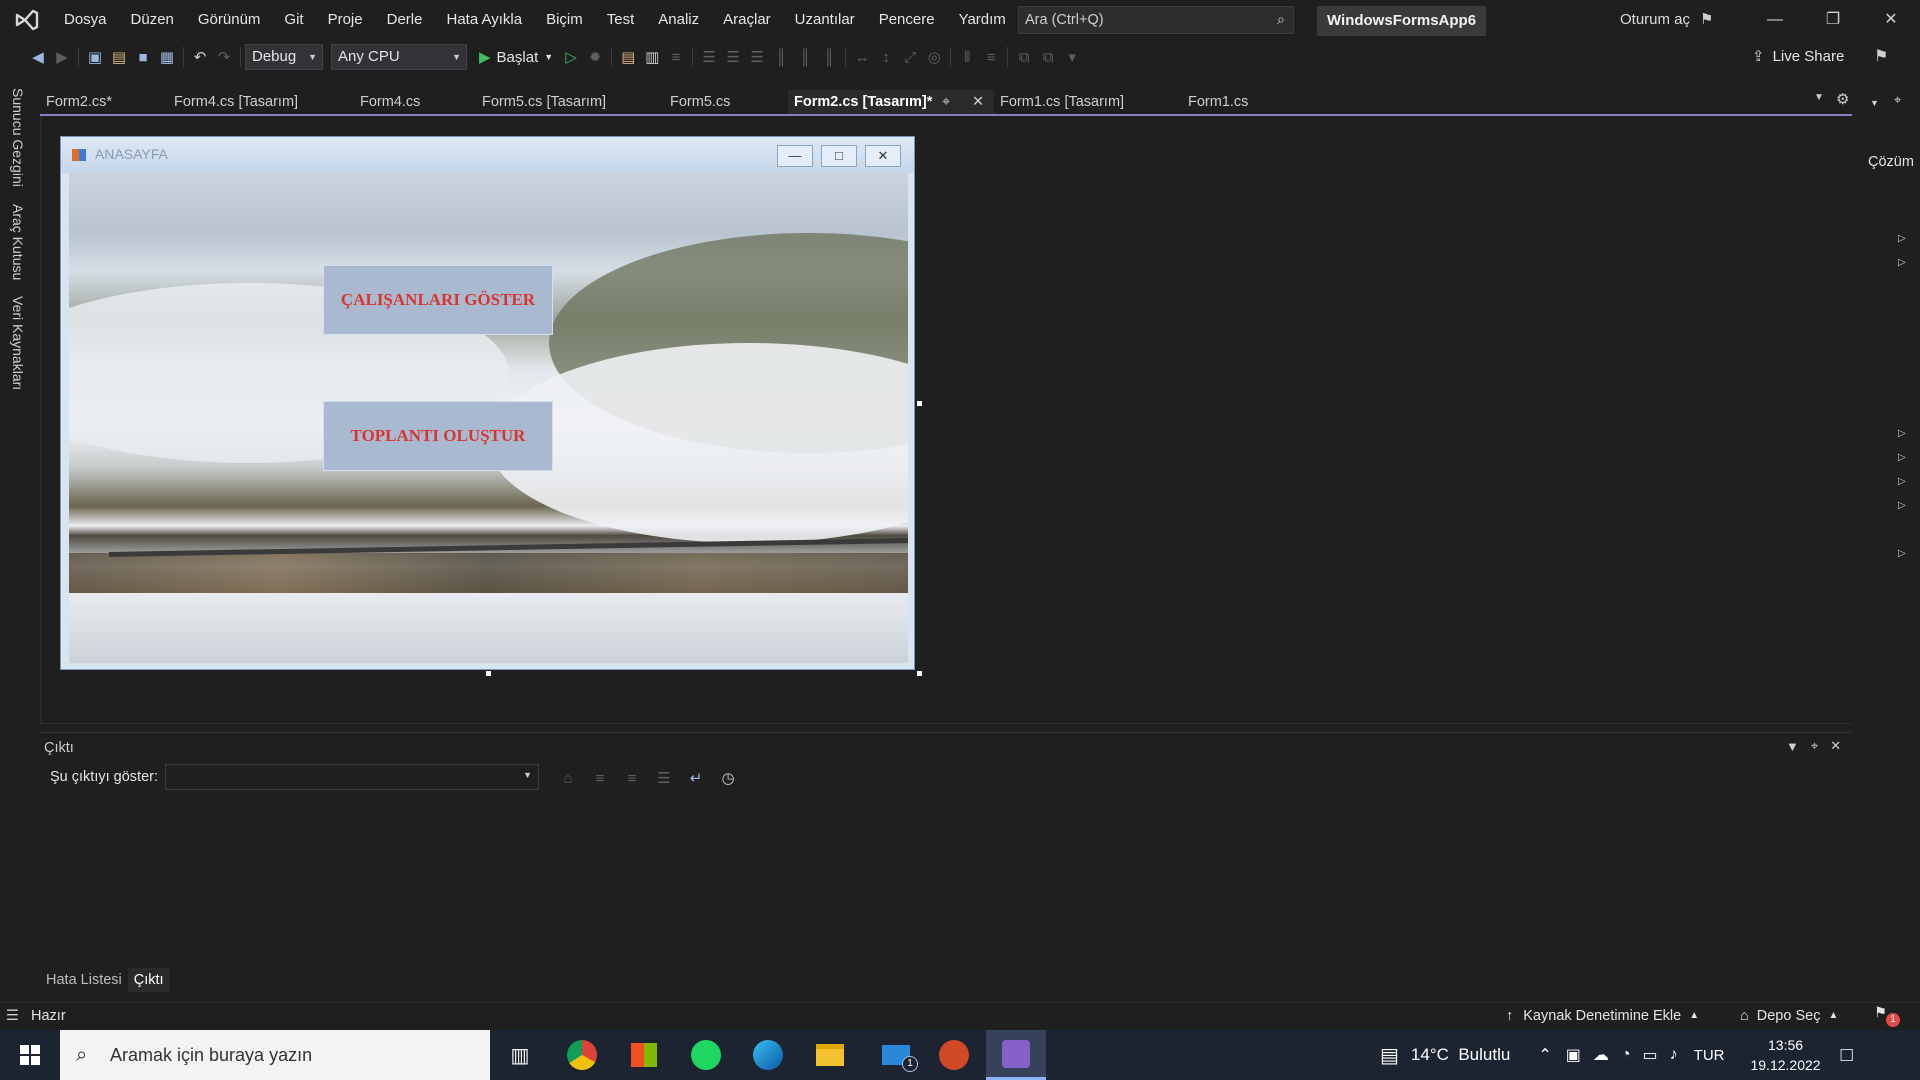 This screenshot has width=1920, height=1080. I want to click on layout-icon: ▥, so click(652, 57).